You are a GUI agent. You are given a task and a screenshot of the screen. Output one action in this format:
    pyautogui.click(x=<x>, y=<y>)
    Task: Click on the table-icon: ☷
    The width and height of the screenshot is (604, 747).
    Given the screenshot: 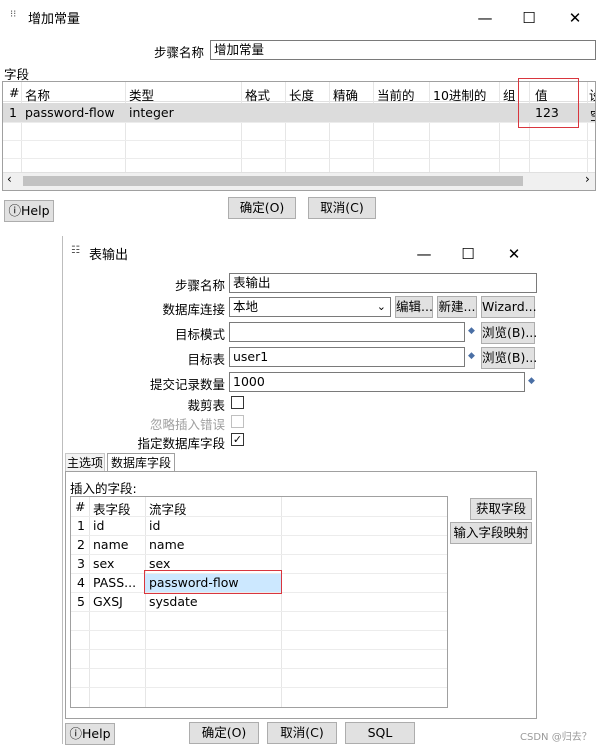 What is the action you would take?
    pyautogui.click(x=75, y=250)
    